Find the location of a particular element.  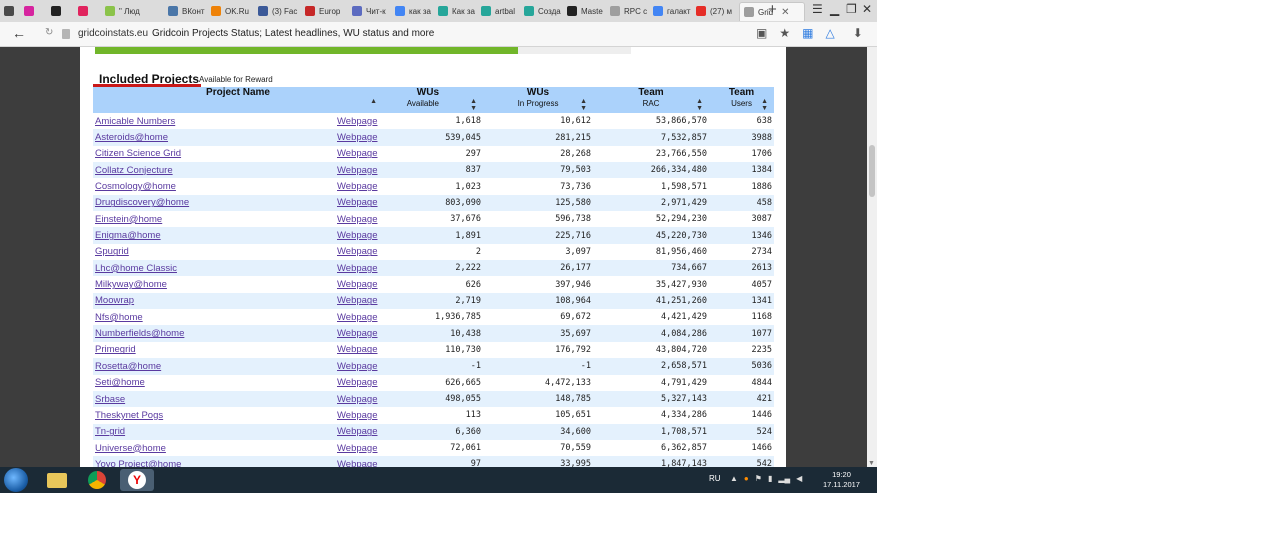

alice-icon: △ is located at coordinates (829, 33).